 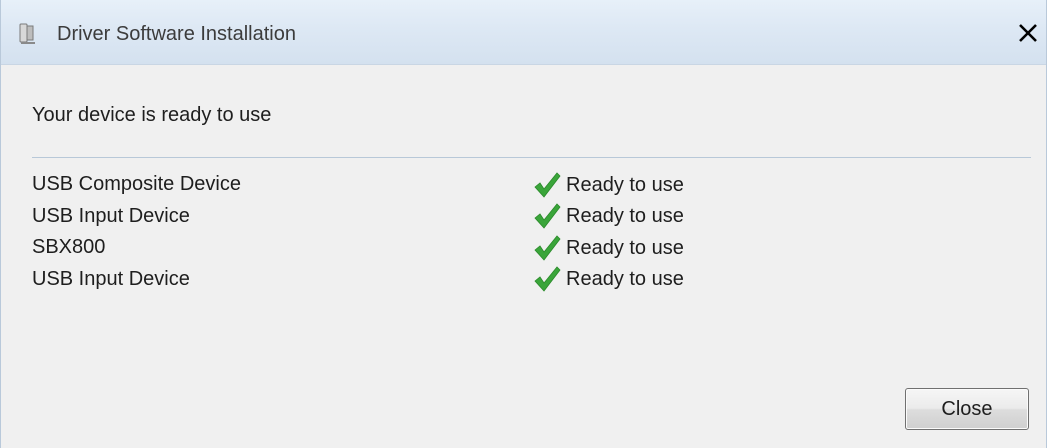 I want to click on window-title: Driver Software Installation, so click(x=176, y=34).